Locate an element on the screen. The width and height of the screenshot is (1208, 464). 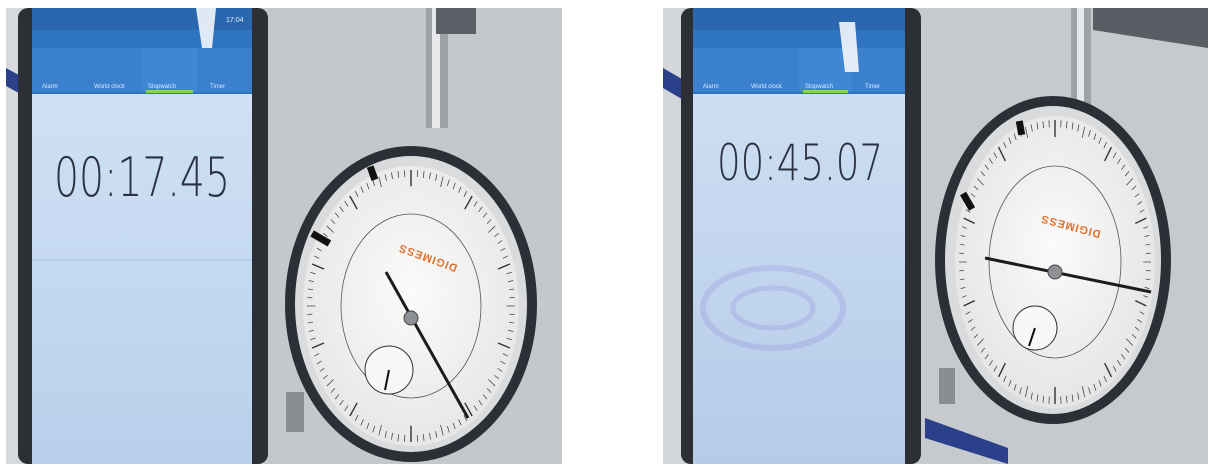
gauge-clamp is located at coordinates (456, 21).